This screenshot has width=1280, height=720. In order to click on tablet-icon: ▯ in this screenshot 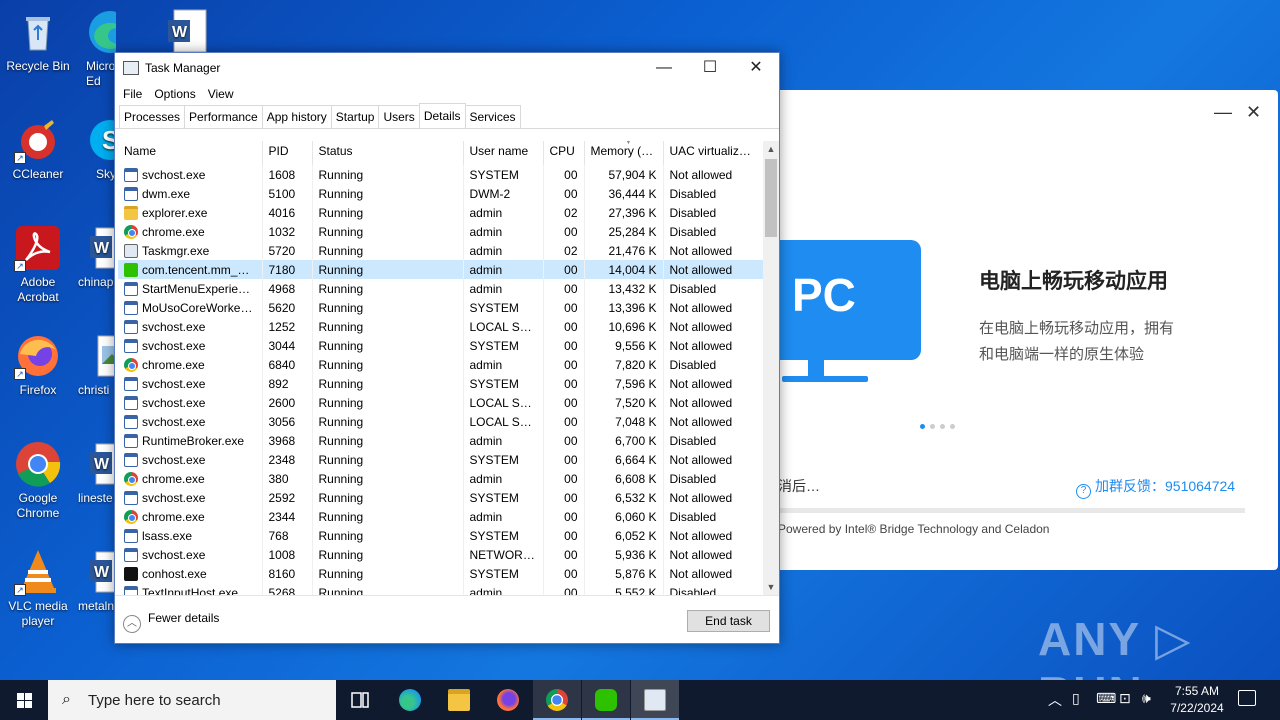, I will do `click(1076, 698)`.